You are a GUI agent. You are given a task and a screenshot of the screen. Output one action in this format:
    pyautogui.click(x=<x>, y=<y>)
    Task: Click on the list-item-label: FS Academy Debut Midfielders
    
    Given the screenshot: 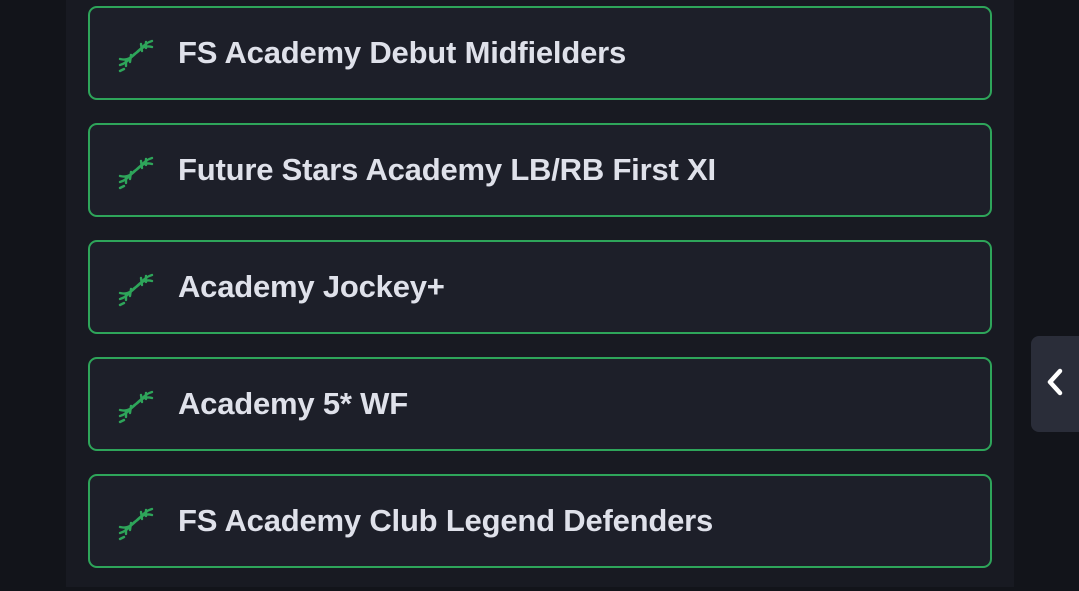 What is the action you would take?
    pyautogui.click(x=402, y=52)
    